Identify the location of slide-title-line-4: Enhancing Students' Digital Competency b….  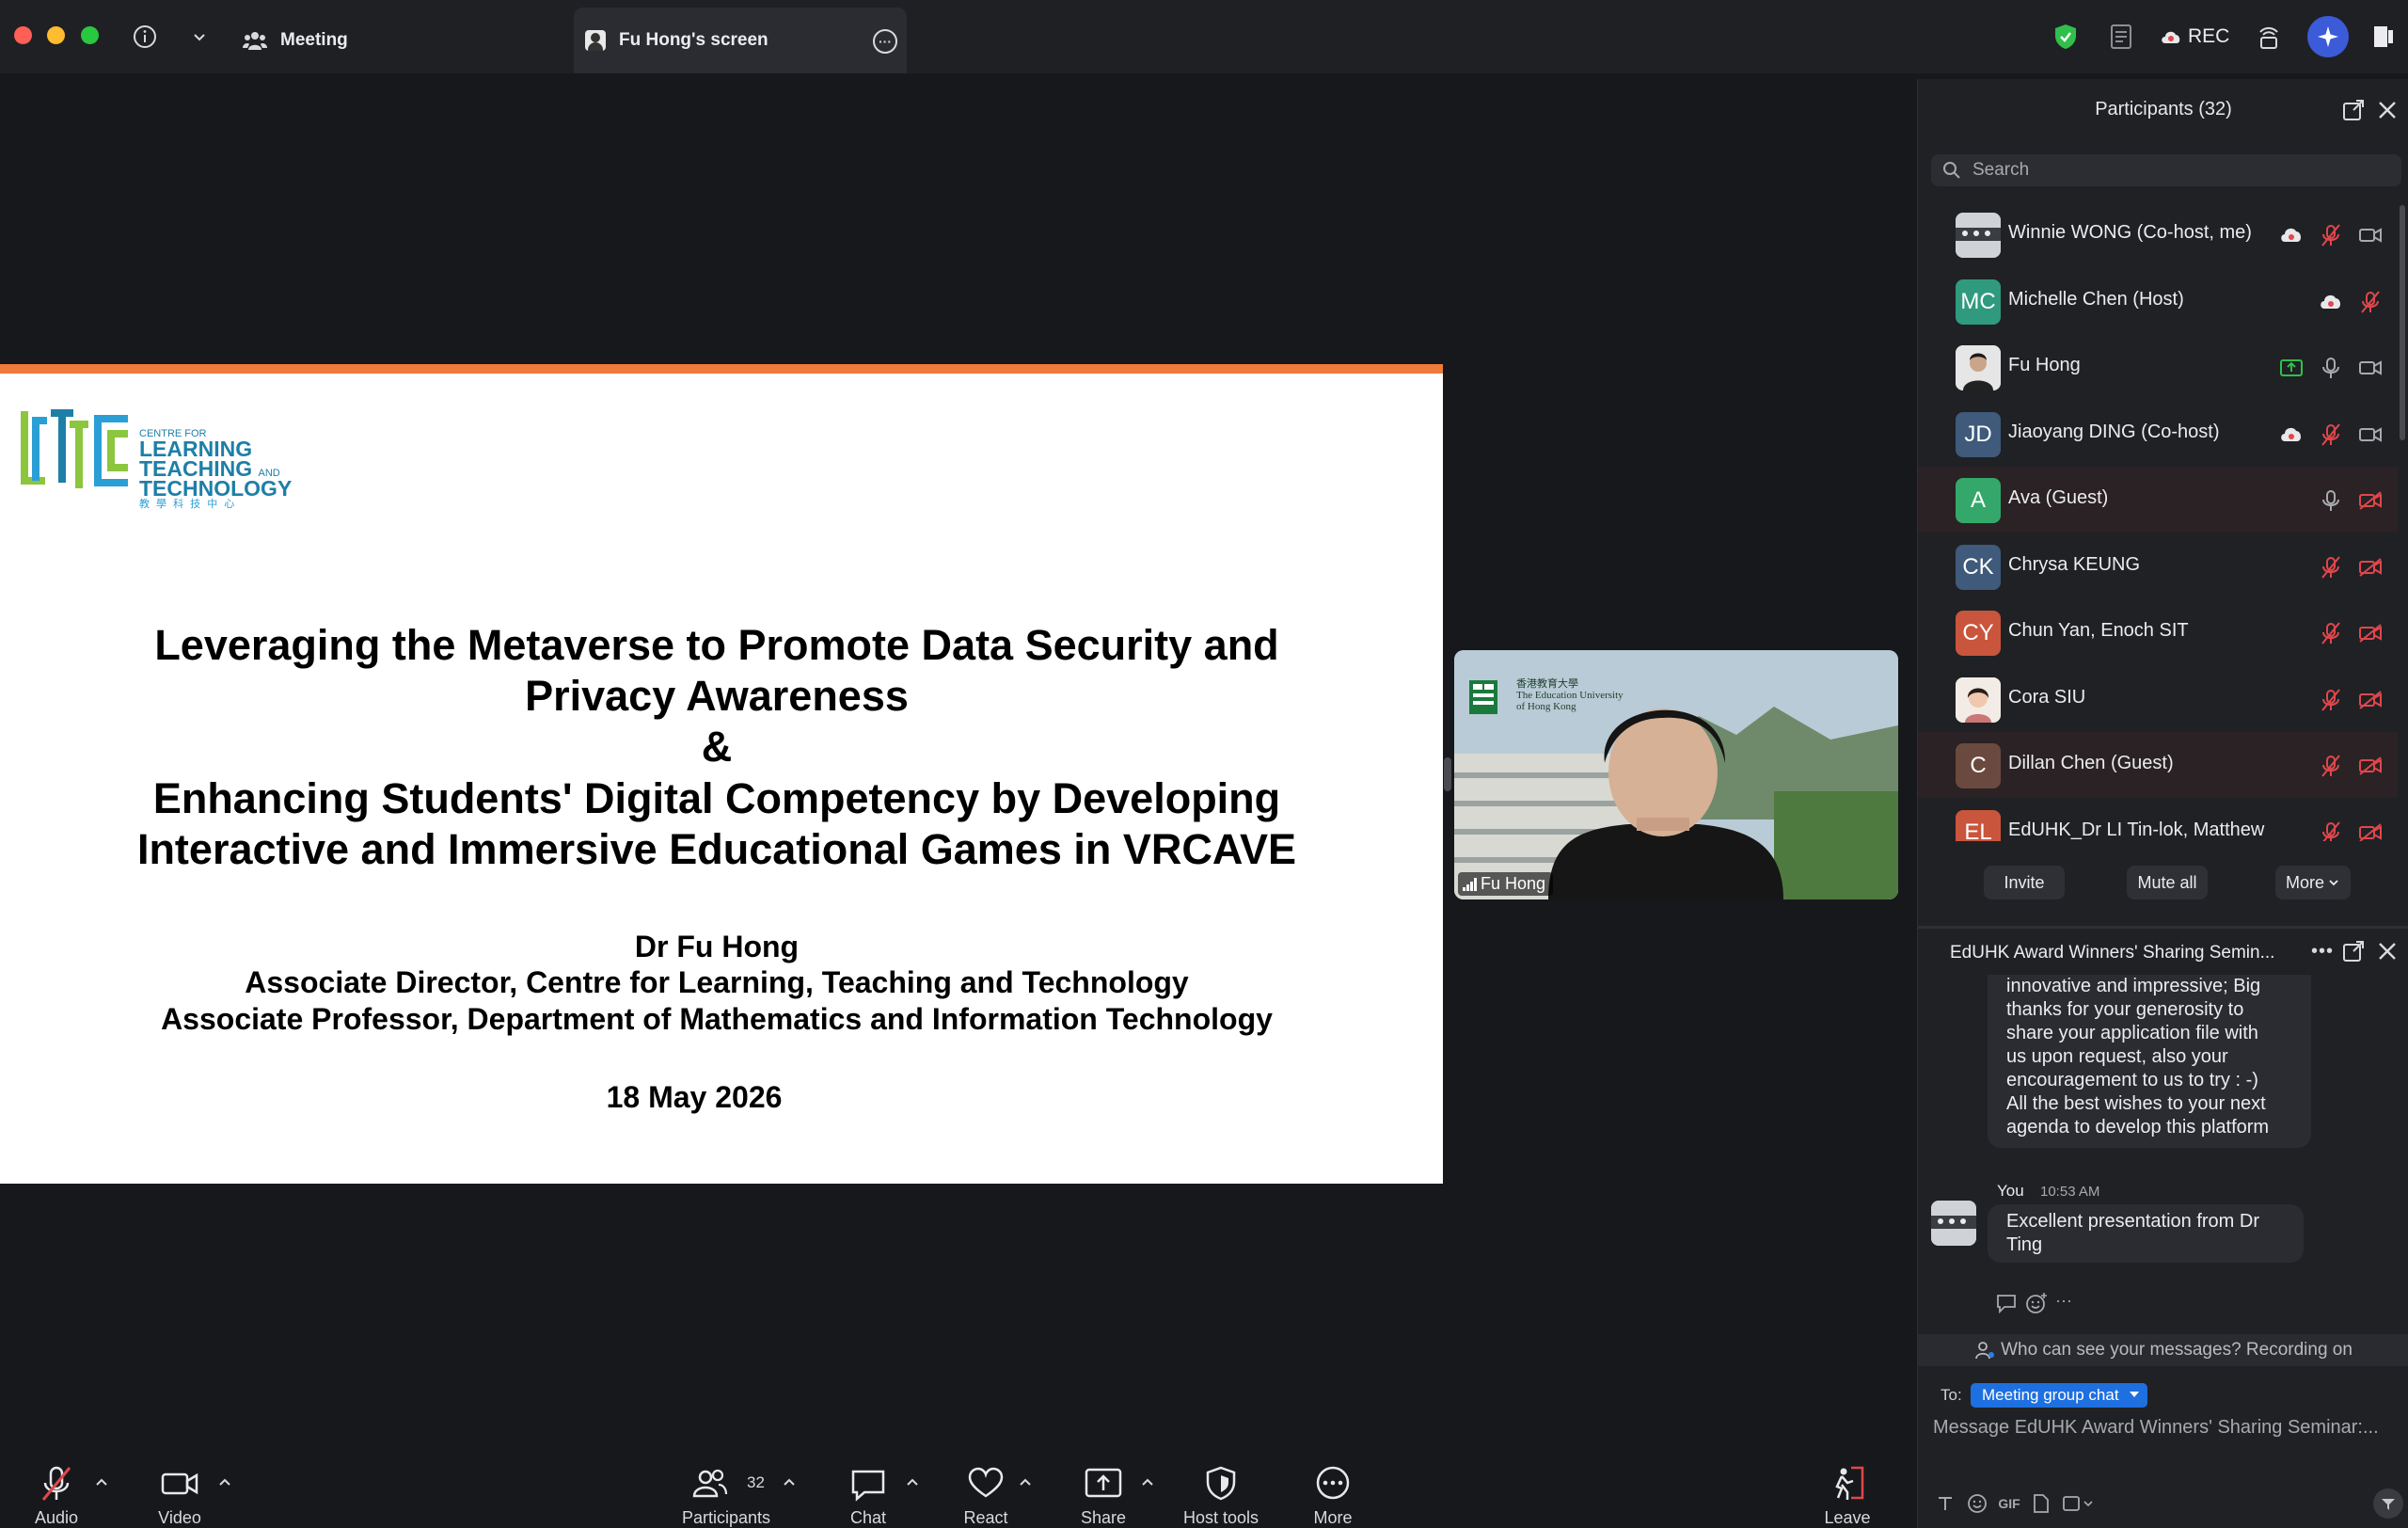
(717, 798).